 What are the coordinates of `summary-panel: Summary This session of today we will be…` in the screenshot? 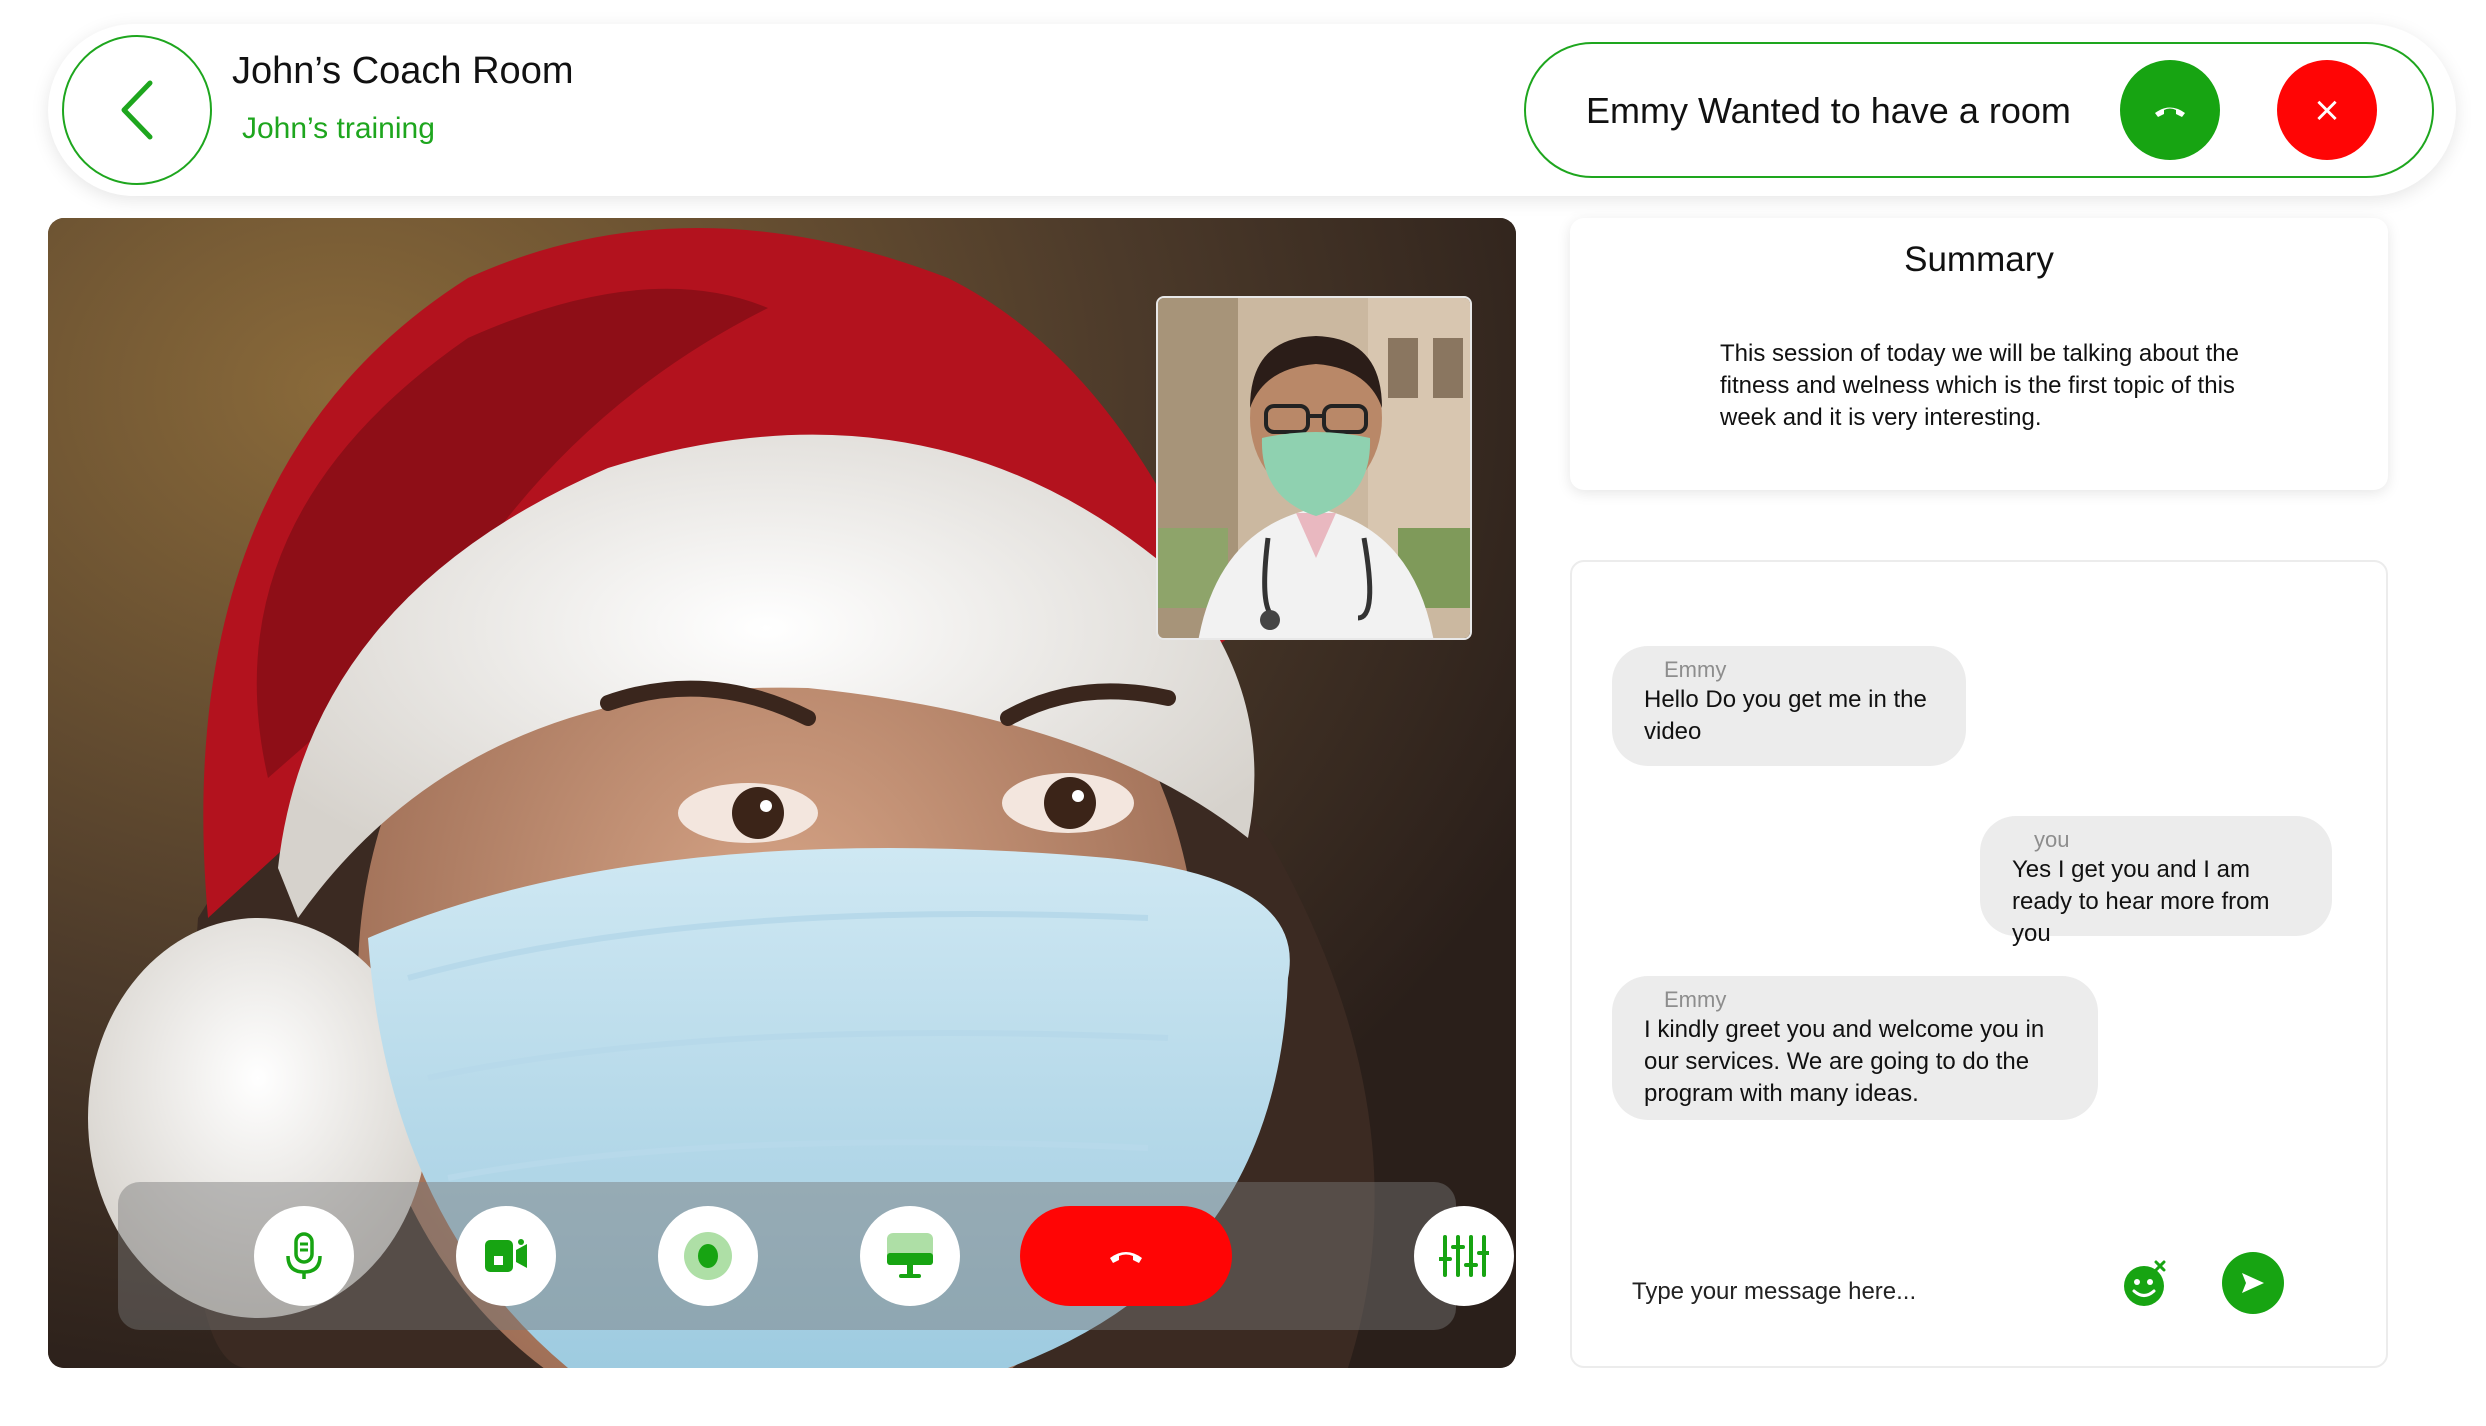 It's located at (1979, 354).